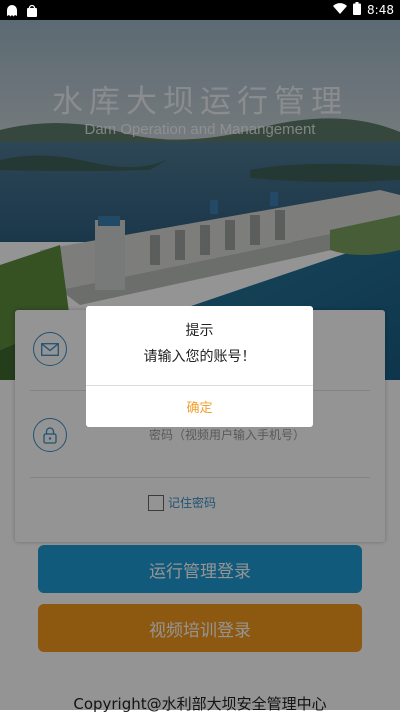 This screenshot has width=400, height=714. I want to click on wifi-icon, so click(340, 10).